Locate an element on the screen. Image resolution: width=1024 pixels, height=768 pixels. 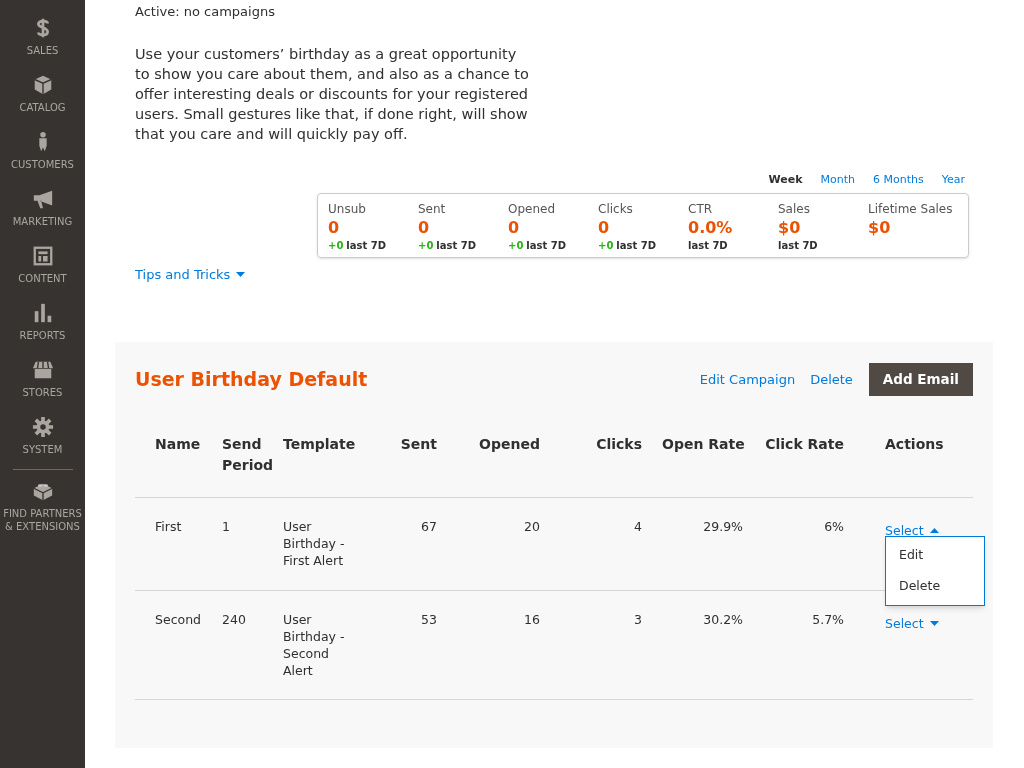
table-cell: 20 is located at coordinates (498, 544).